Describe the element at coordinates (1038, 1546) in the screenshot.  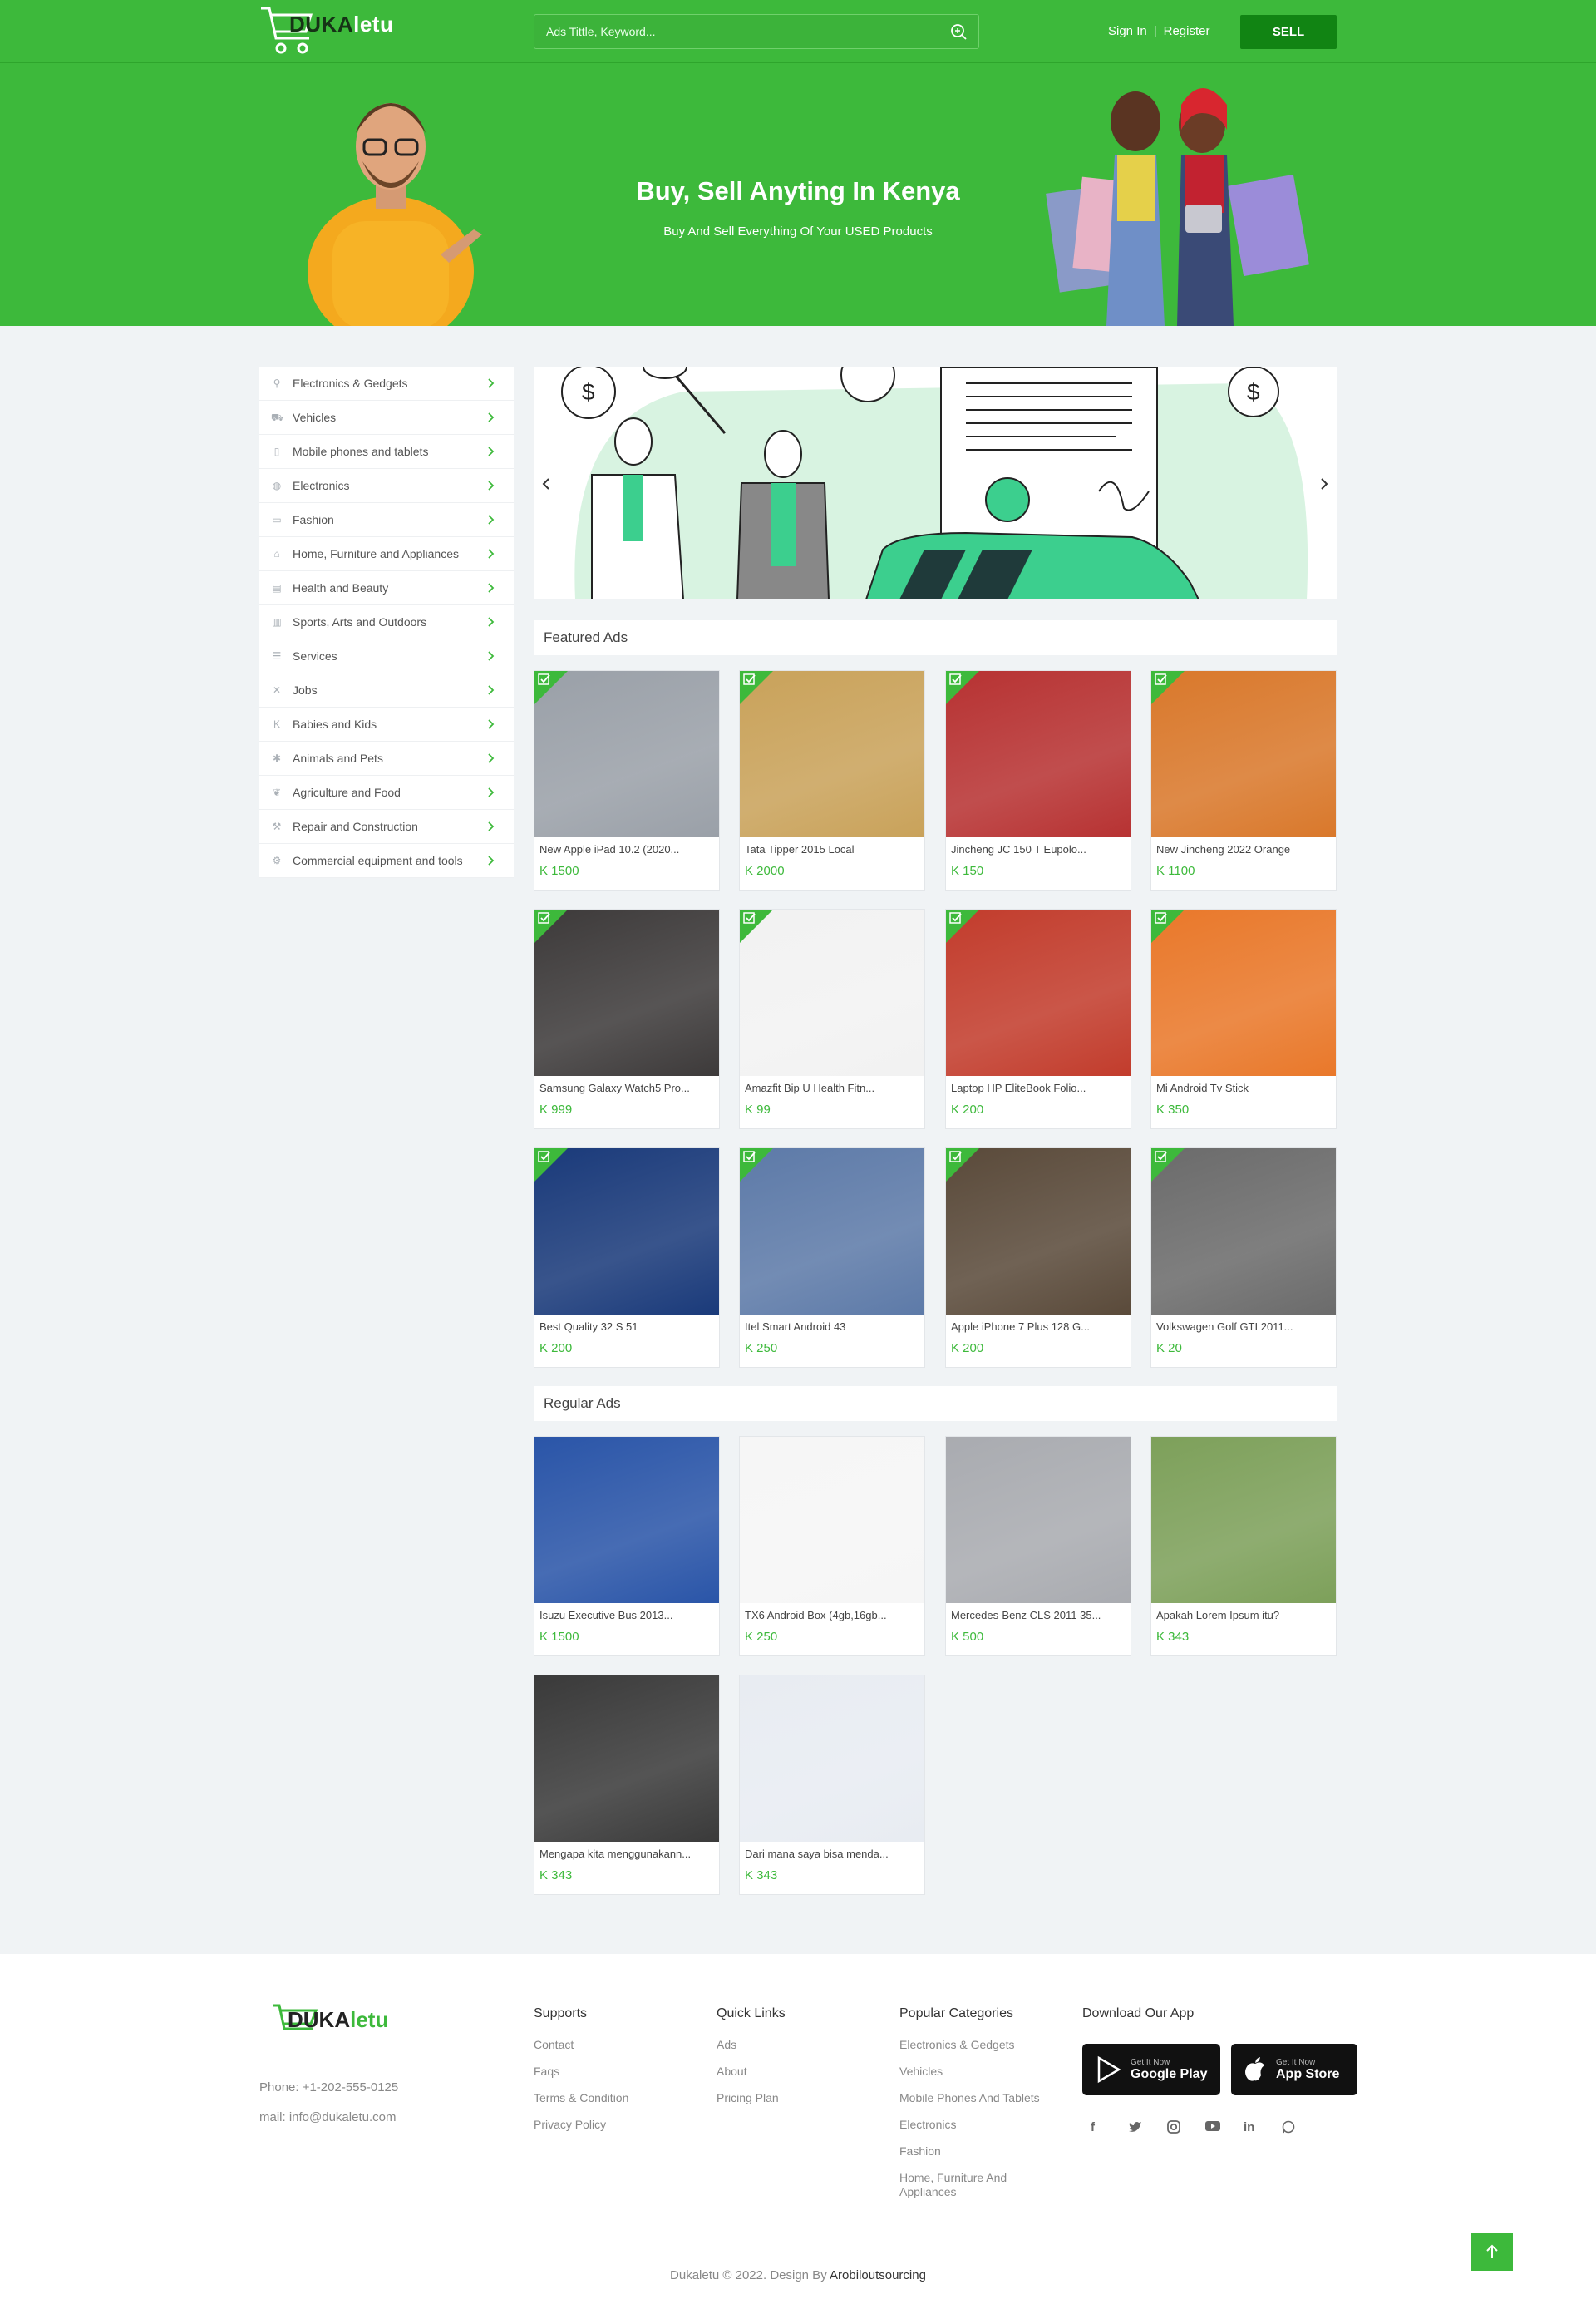
I see `ad-card: Mercedes-Benz CLS 2011 35... K 500` at that location.